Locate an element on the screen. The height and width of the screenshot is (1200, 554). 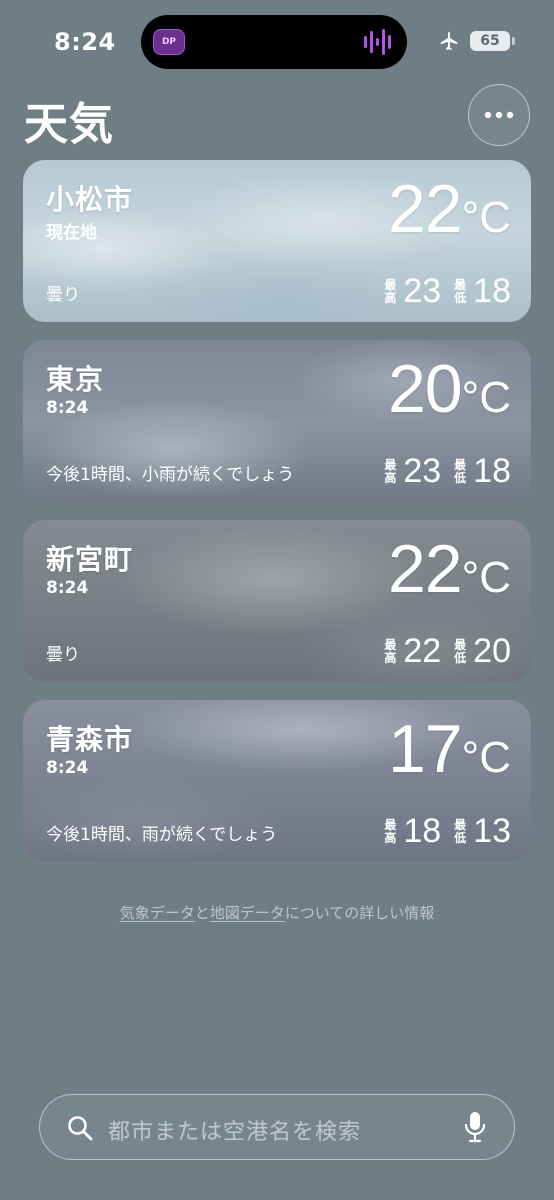
search-field: 都市または空港名を検索 is located at coordinates (277, 1127).